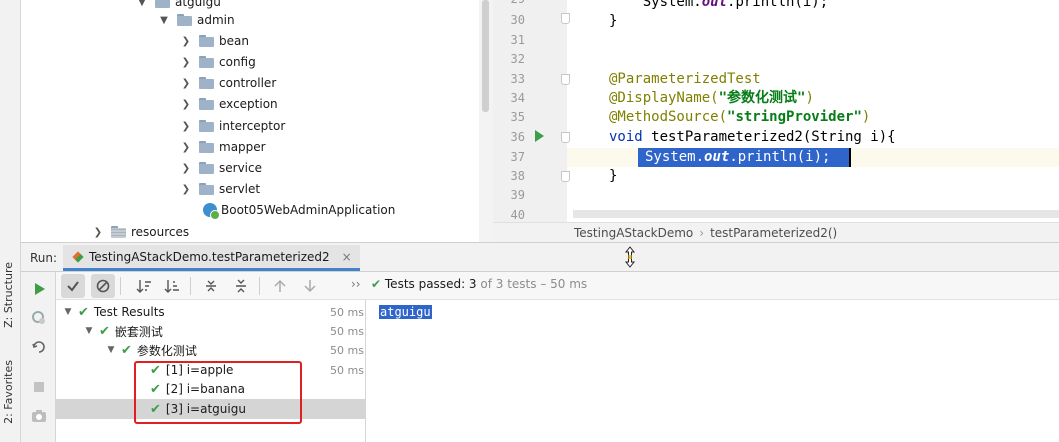 The image size is (1059, 442). Describe the element at coordinates (144, 286) in the screenshot. I see `sort-alphabetically-button` at that location.